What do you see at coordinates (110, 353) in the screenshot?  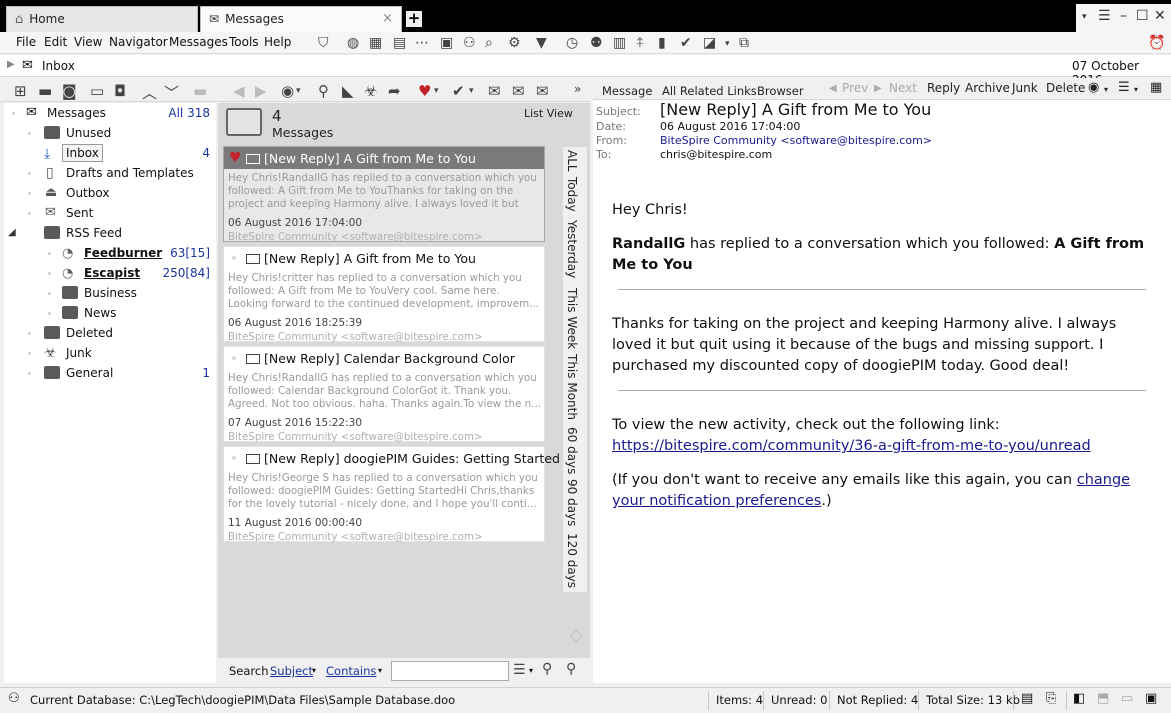 I see `folder-item-junk: ☣ Junk` at bounding box center [110, 353].